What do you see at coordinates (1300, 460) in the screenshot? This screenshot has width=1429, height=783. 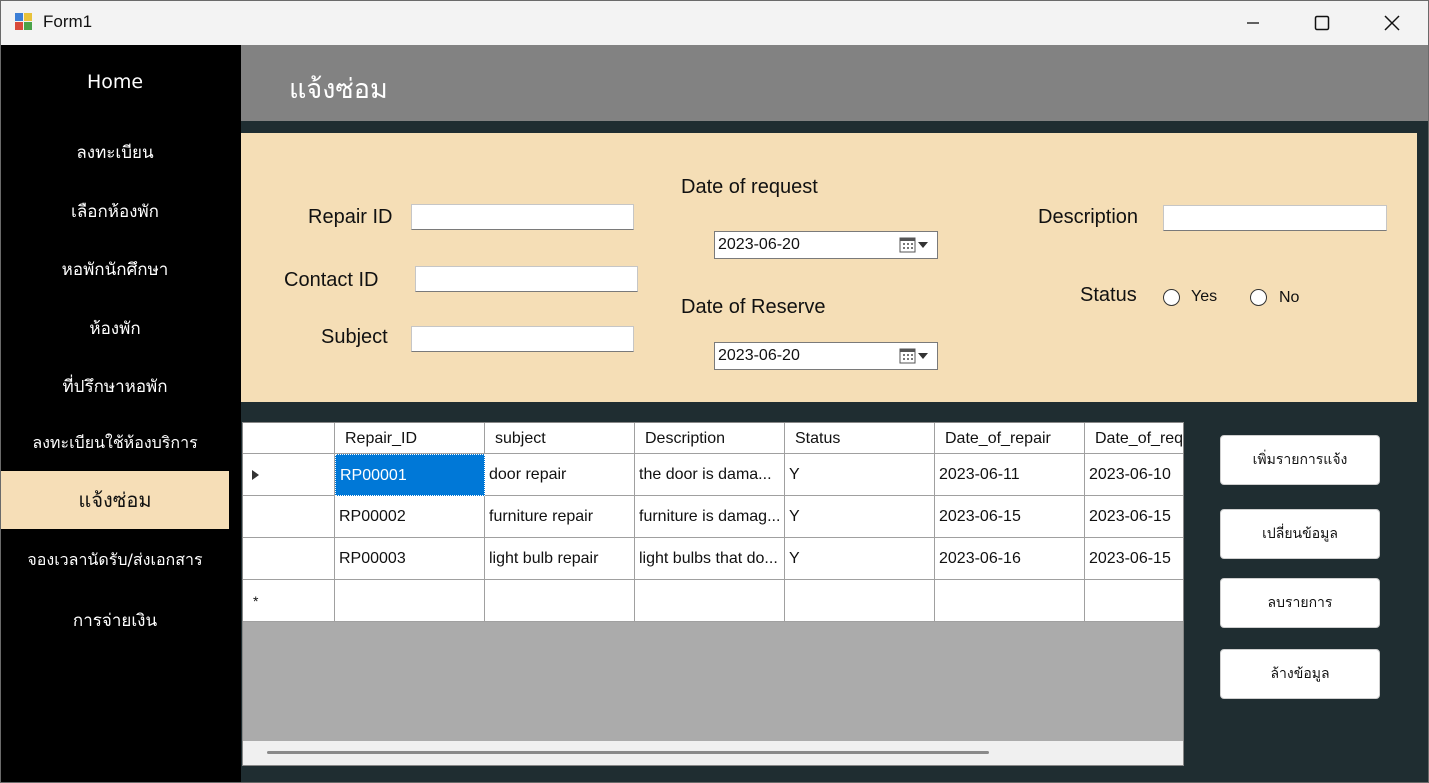 I see `add-repair-button: เพิ่มรายการแจ้ง` at bounding box center [1300, 460].